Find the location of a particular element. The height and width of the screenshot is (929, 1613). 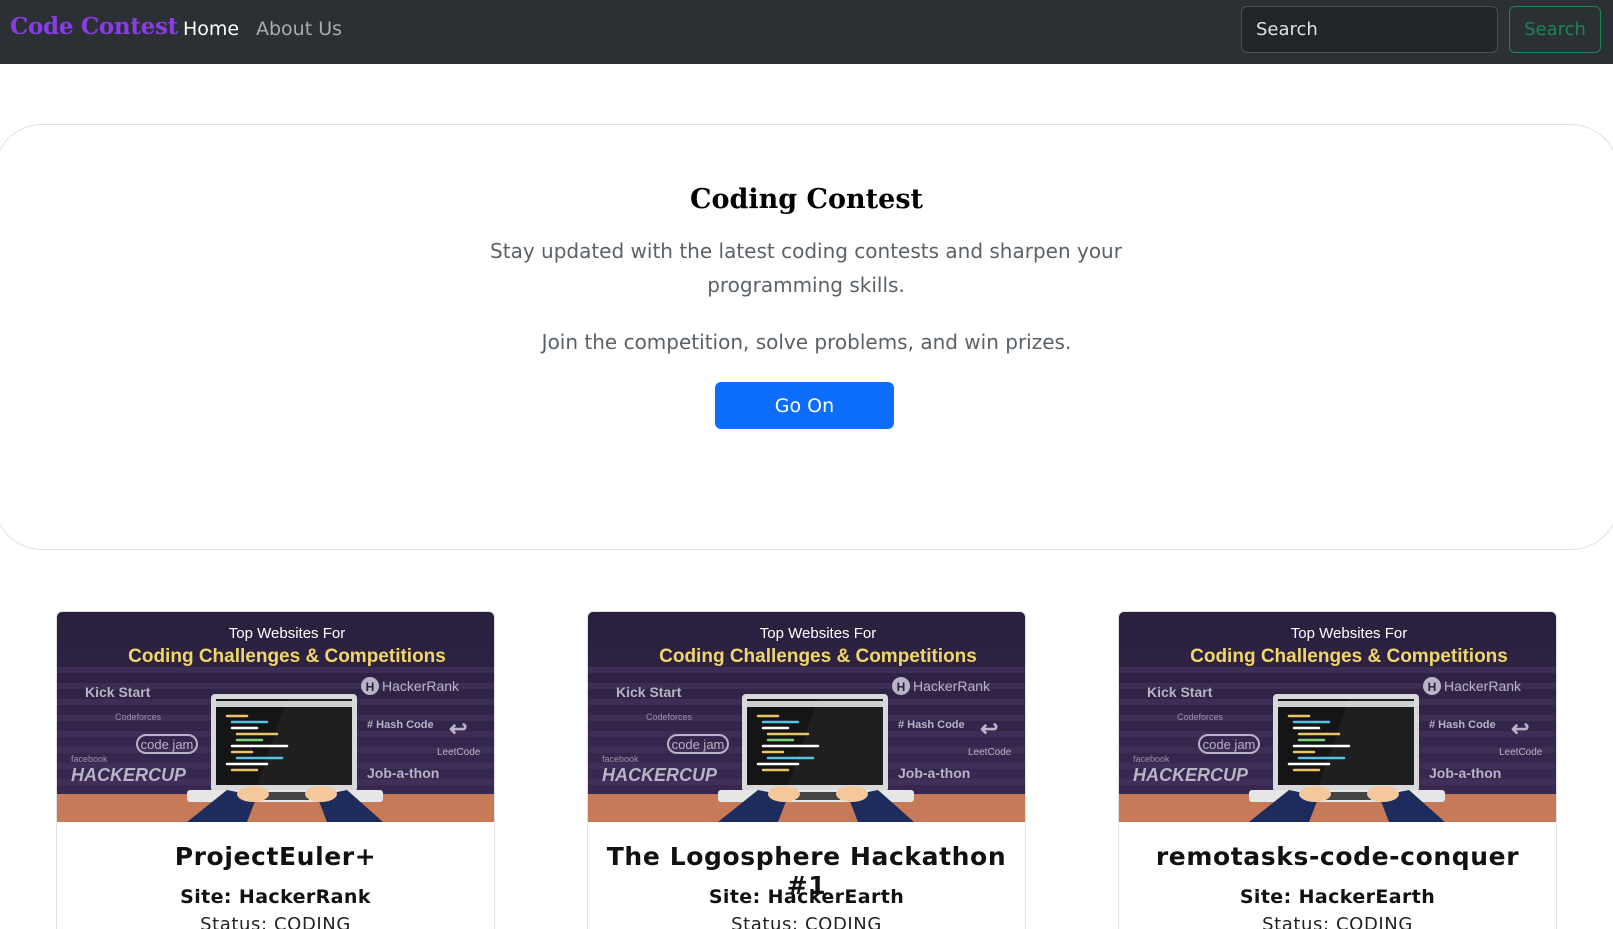

search-button: Search is located at coordinates (1555, 29).